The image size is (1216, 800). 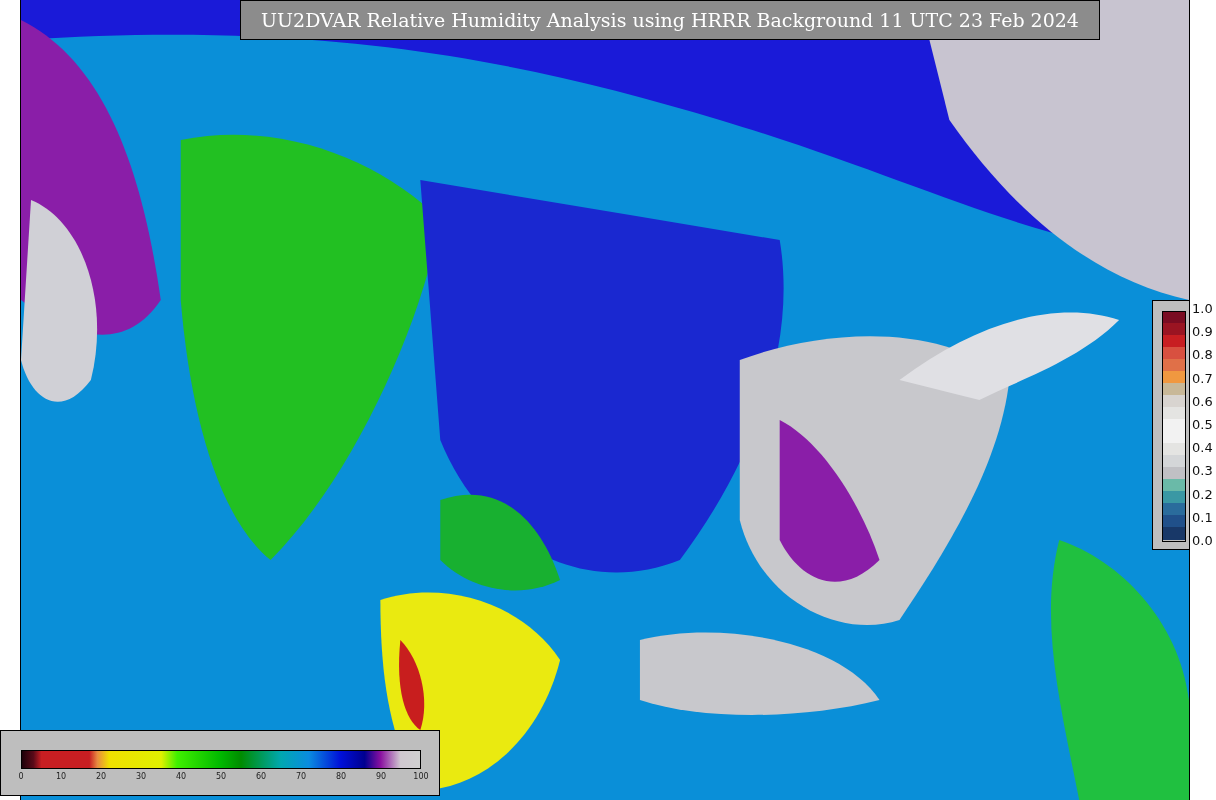 I want to click on scale-label: 10, so click(x=61, y=777).